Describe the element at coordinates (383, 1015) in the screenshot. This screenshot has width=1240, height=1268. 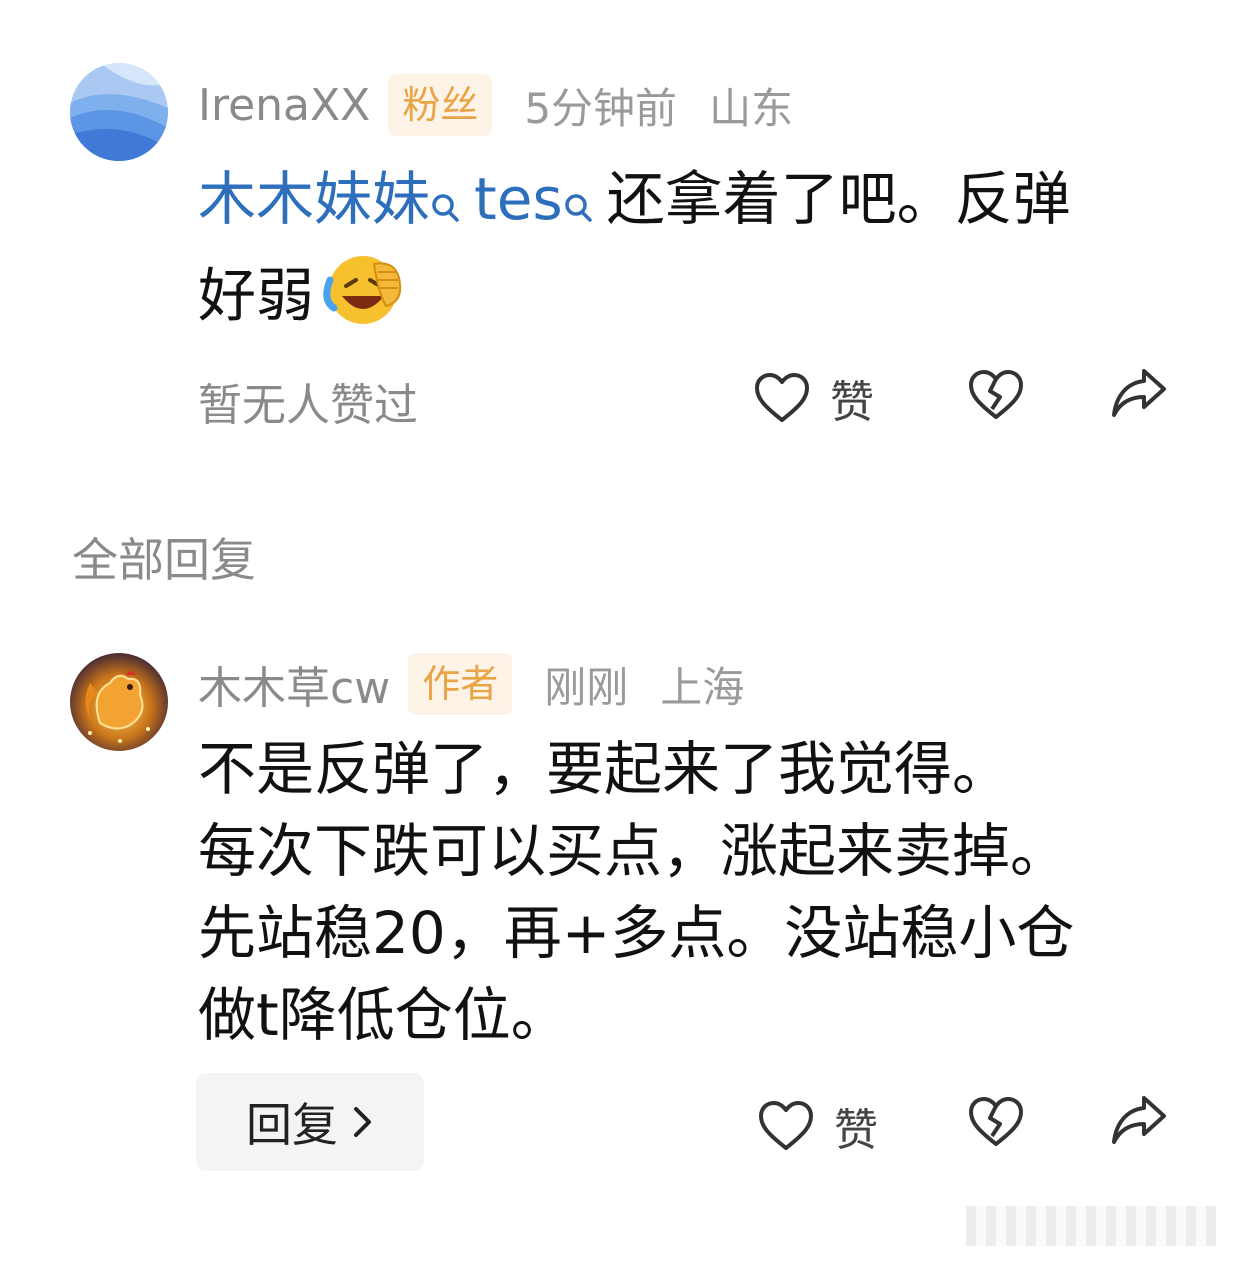
I see `comment-text-line: 做t降低仓位。` at that location.